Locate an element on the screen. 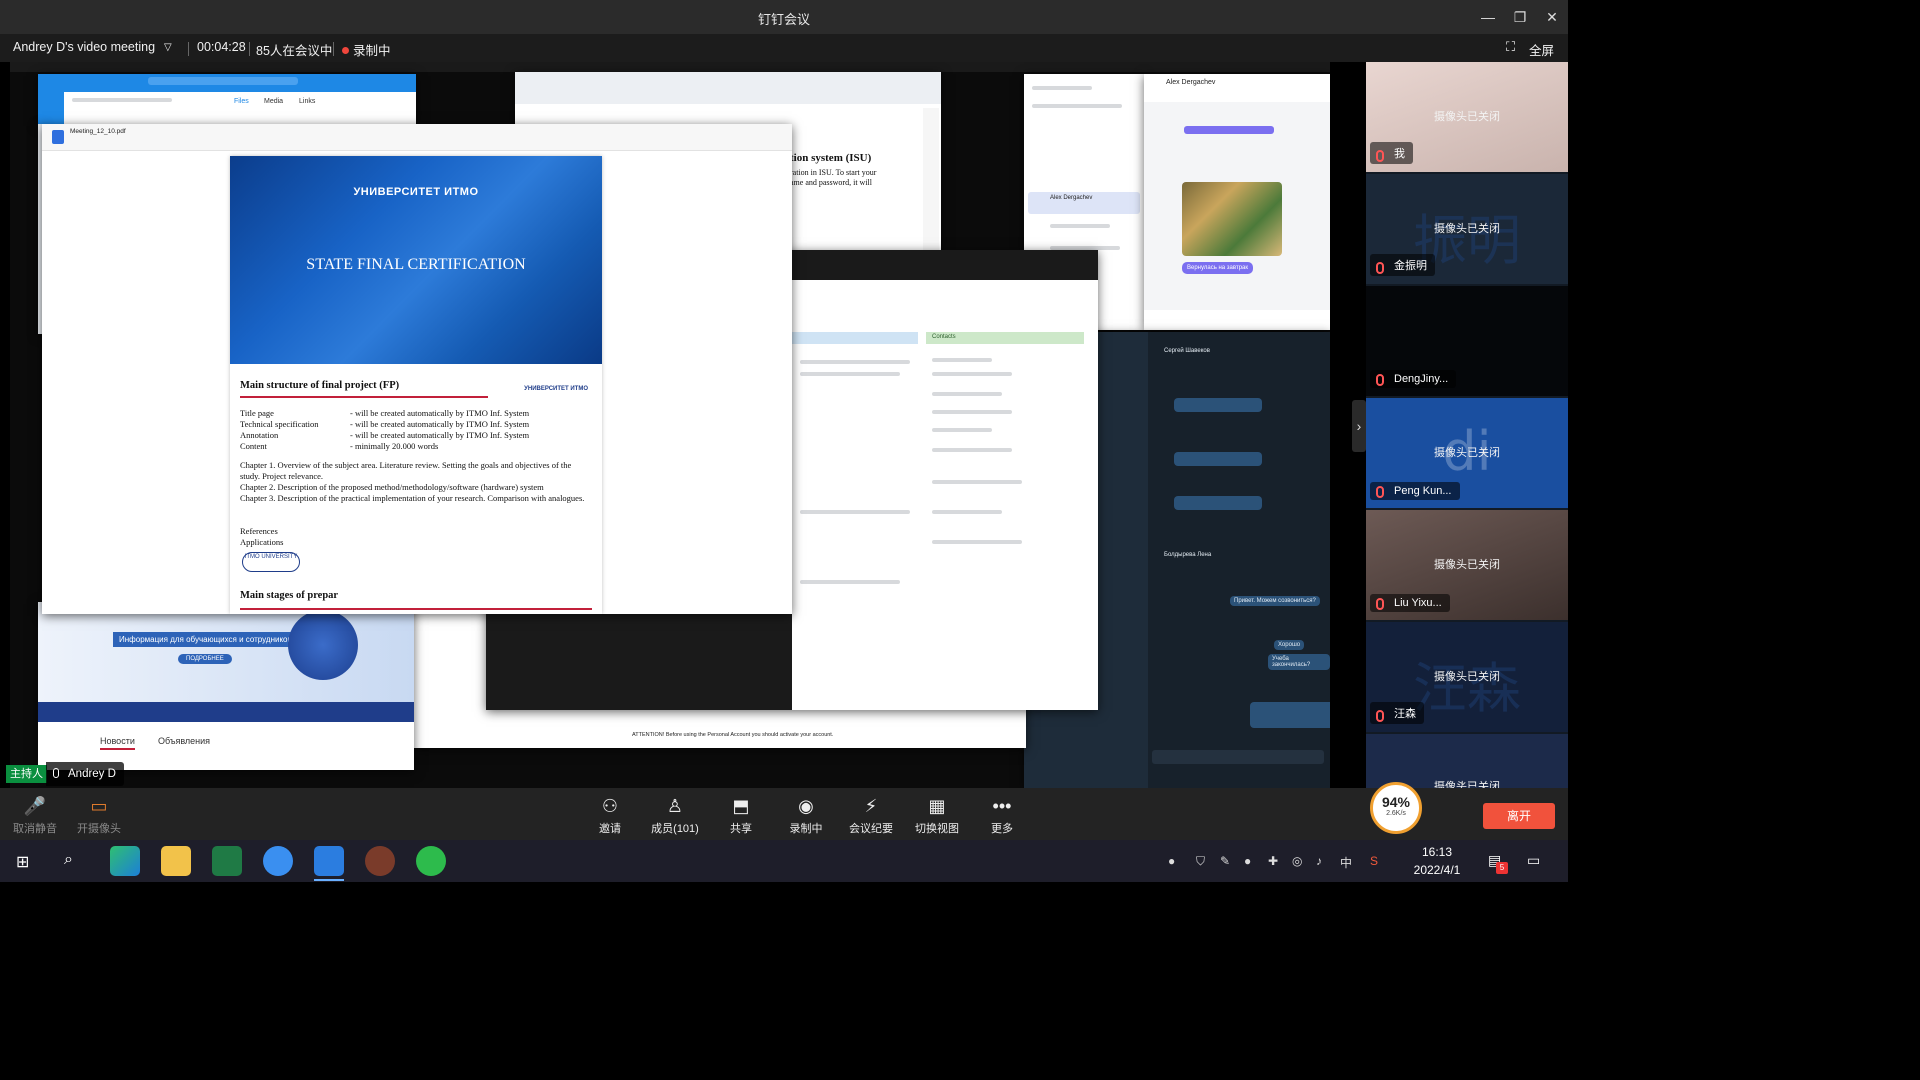 The image size is (1920, 1080). minimize-icon: — is located at coordinates (1488, 17).